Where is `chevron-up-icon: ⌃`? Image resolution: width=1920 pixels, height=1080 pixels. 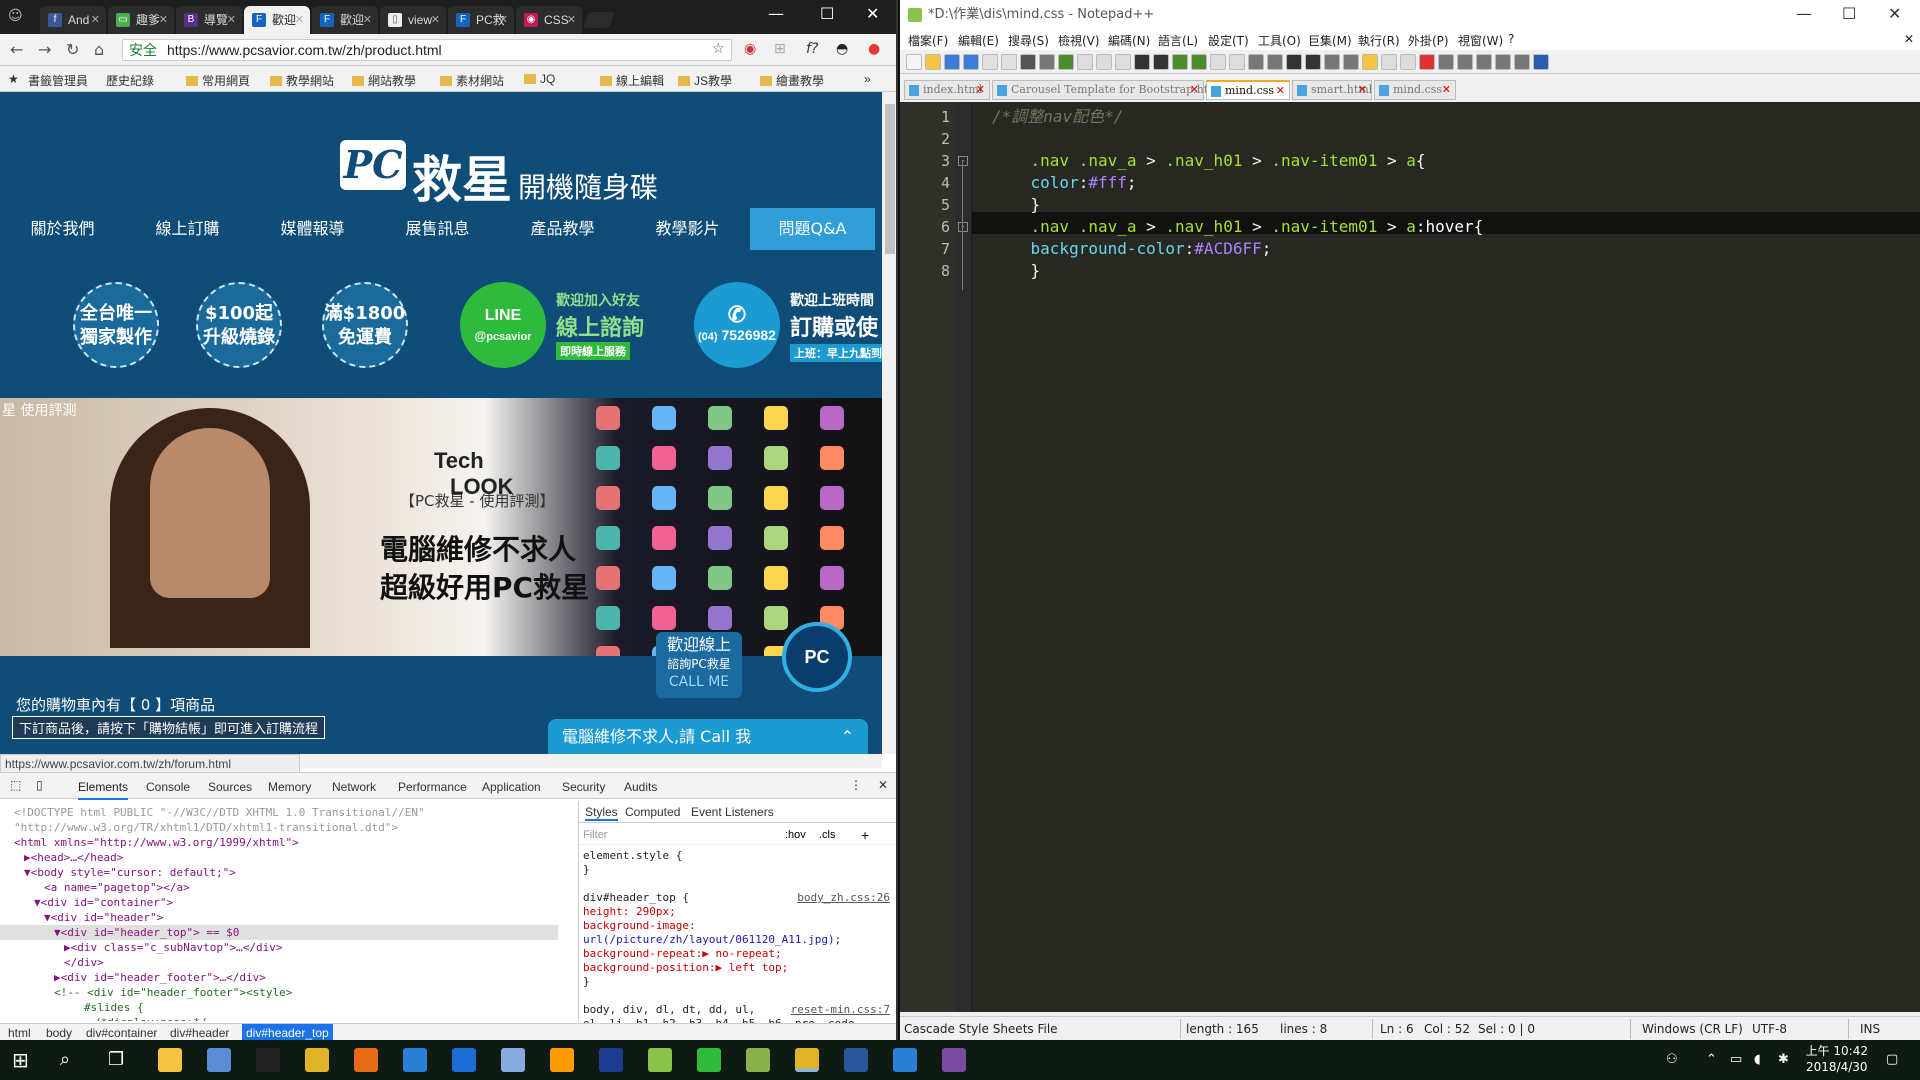
chevron-up-icon: ⌃ is located at coordinates (847, 737).